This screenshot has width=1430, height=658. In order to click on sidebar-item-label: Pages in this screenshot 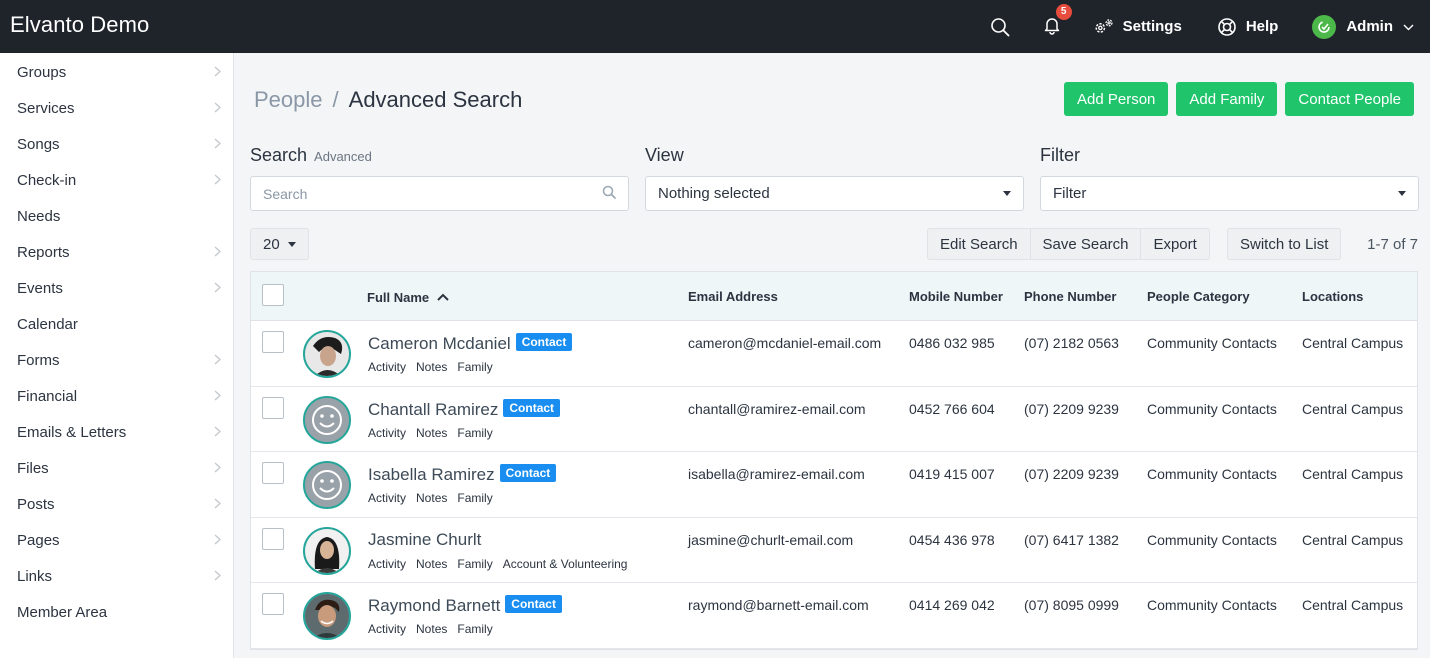, I will do `click(38, 540)`.